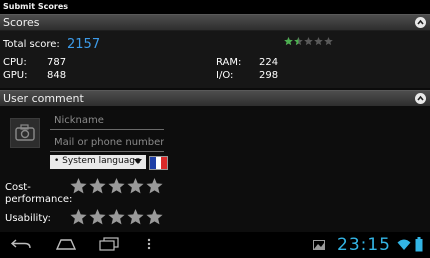 The height and width of the screenshot is (258, 430). I want to click on overflow-menu-icon, so click(149, 244).